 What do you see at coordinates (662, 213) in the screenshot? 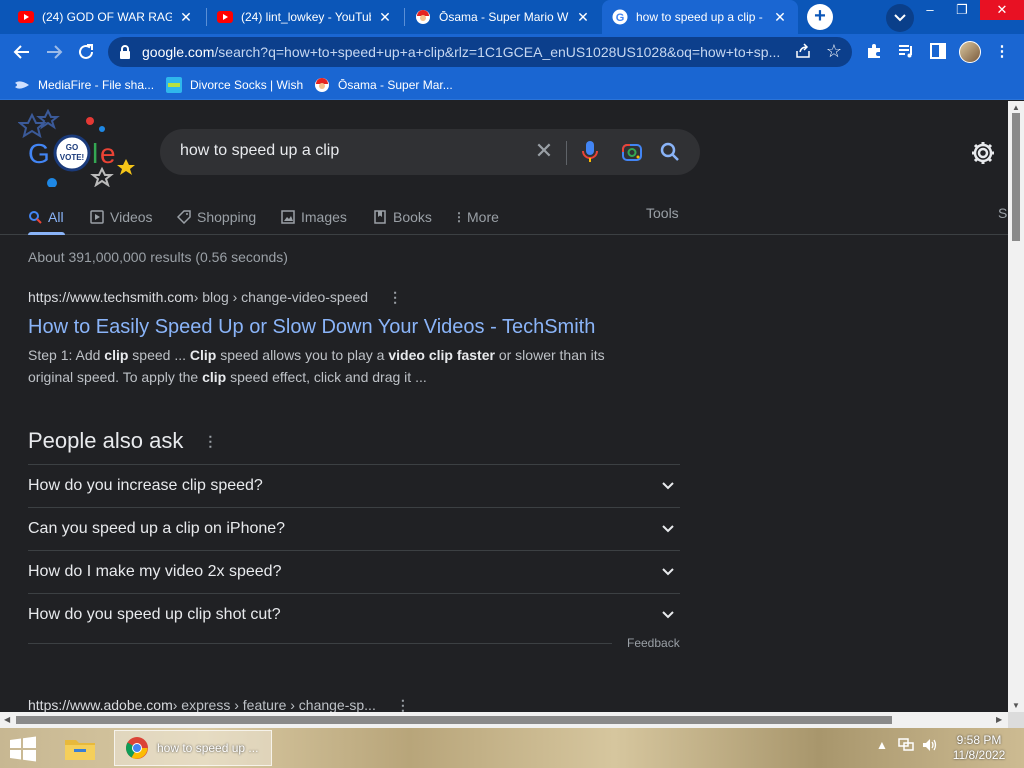
I see `tools-button: Tools` at bounding box center [662, 213].